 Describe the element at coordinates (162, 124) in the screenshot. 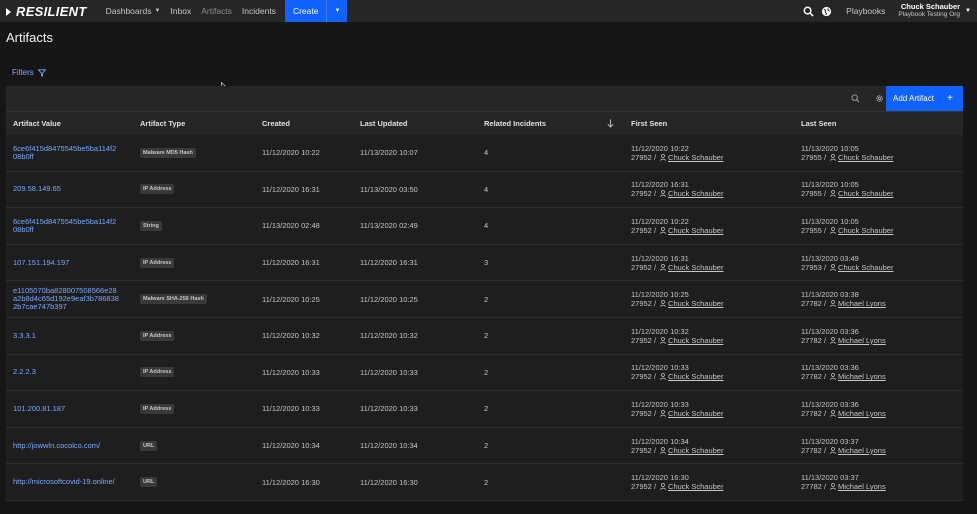

I see `header-artifact-type: Artifact Type` at that location.